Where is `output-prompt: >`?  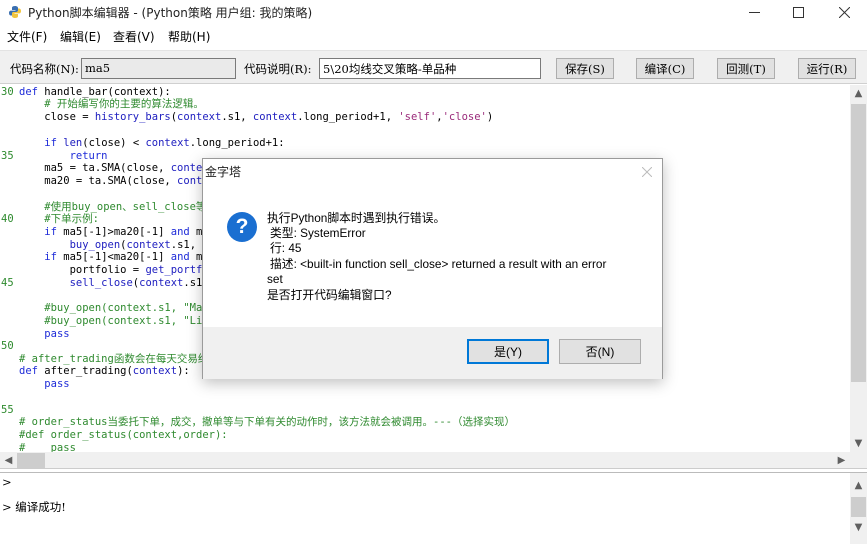
output-prompt: > is located at coordinates (7, 482).